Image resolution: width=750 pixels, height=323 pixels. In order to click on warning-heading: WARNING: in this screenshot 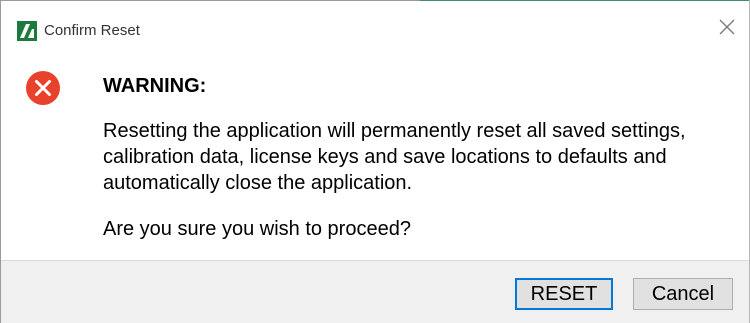, I will do `click(155, 86)`.